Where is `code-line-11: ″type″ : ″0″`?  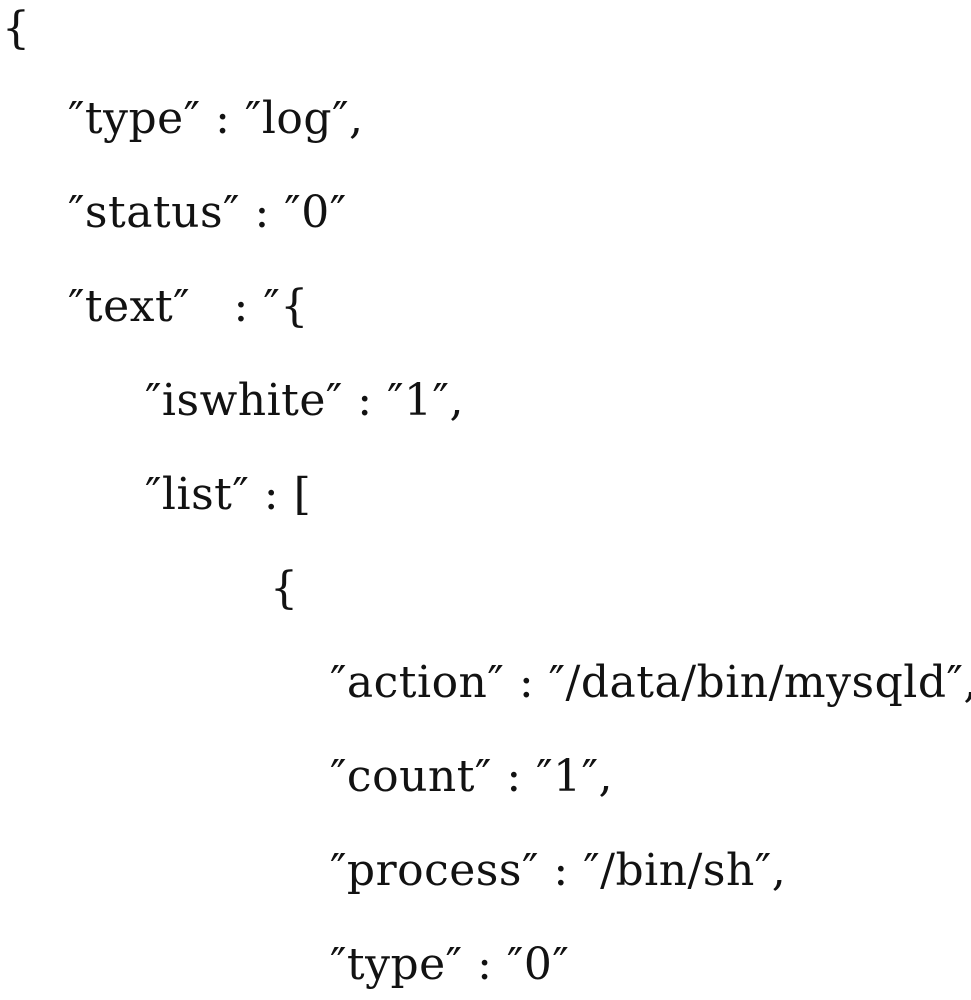 code-line-11: ″type″ : ″0″ is located at coordinates (450, 964).